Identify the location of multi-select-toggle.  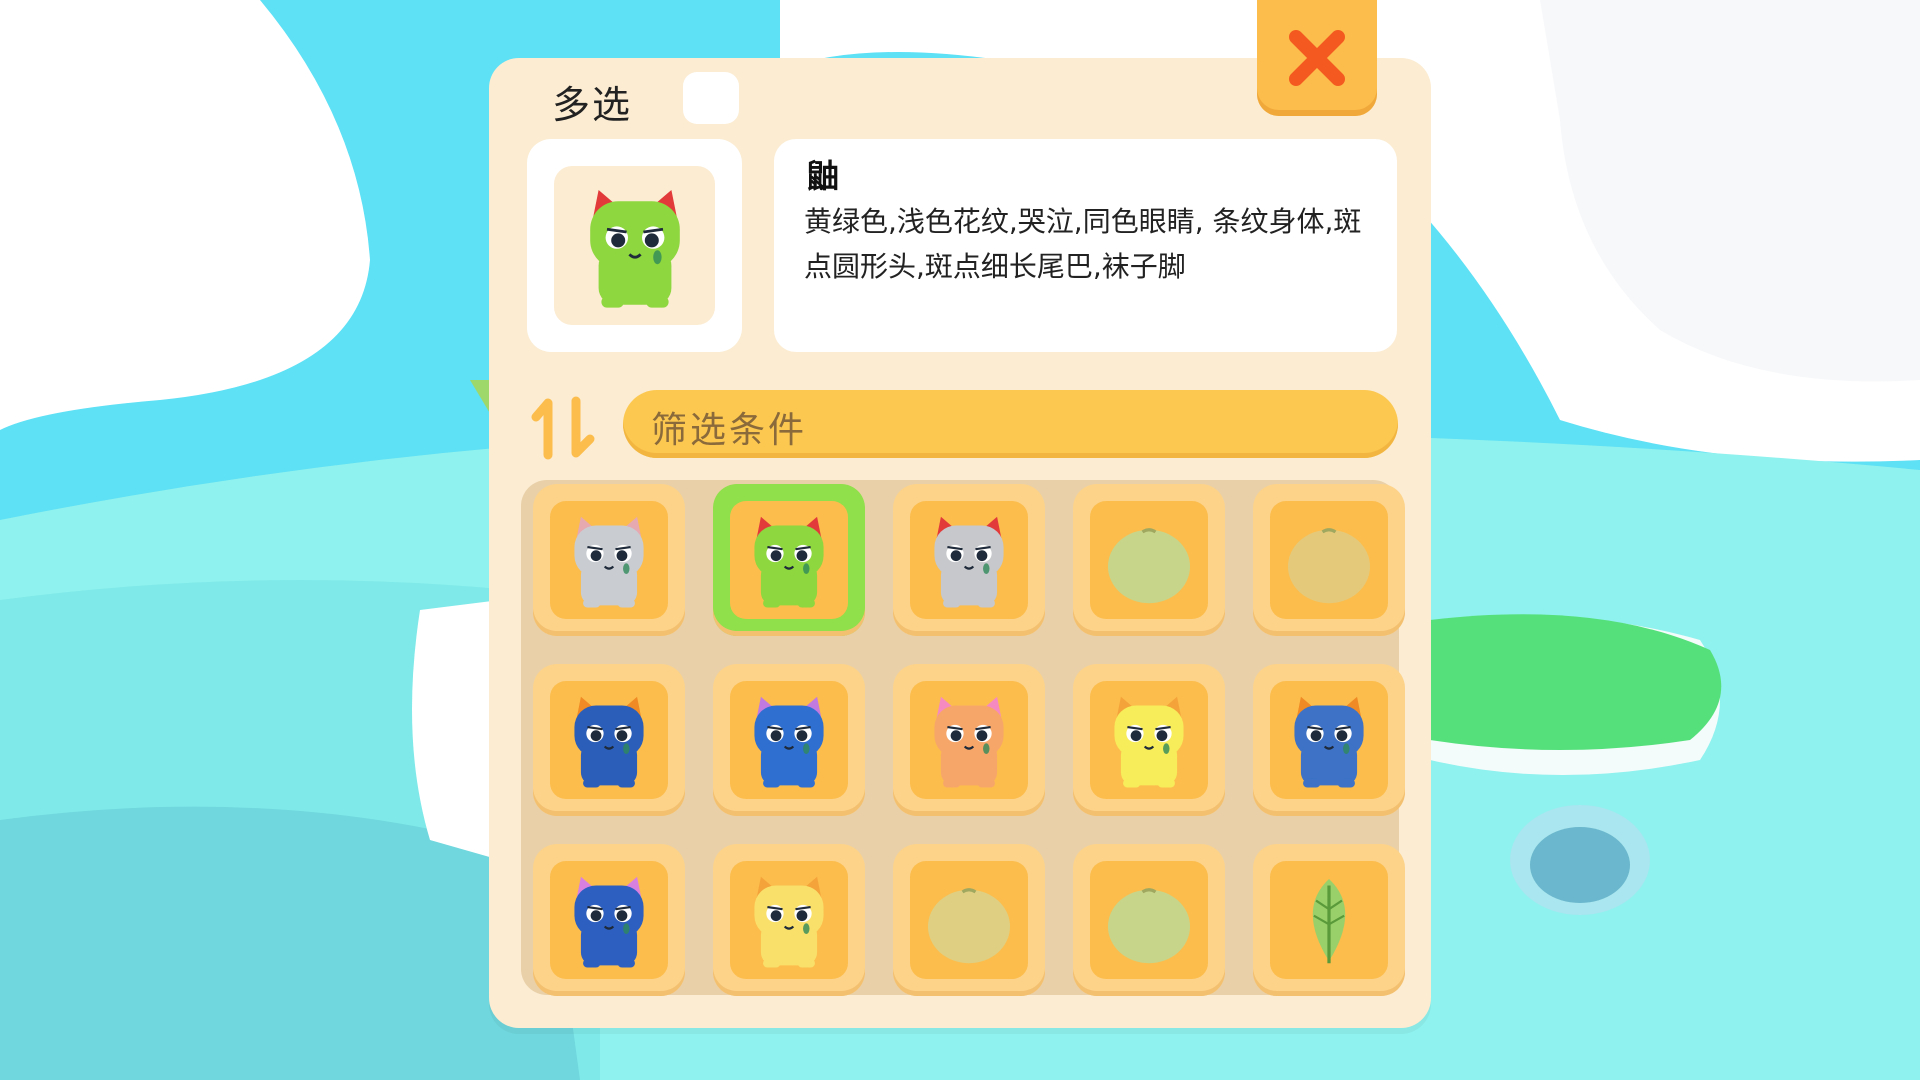
(711, 98).